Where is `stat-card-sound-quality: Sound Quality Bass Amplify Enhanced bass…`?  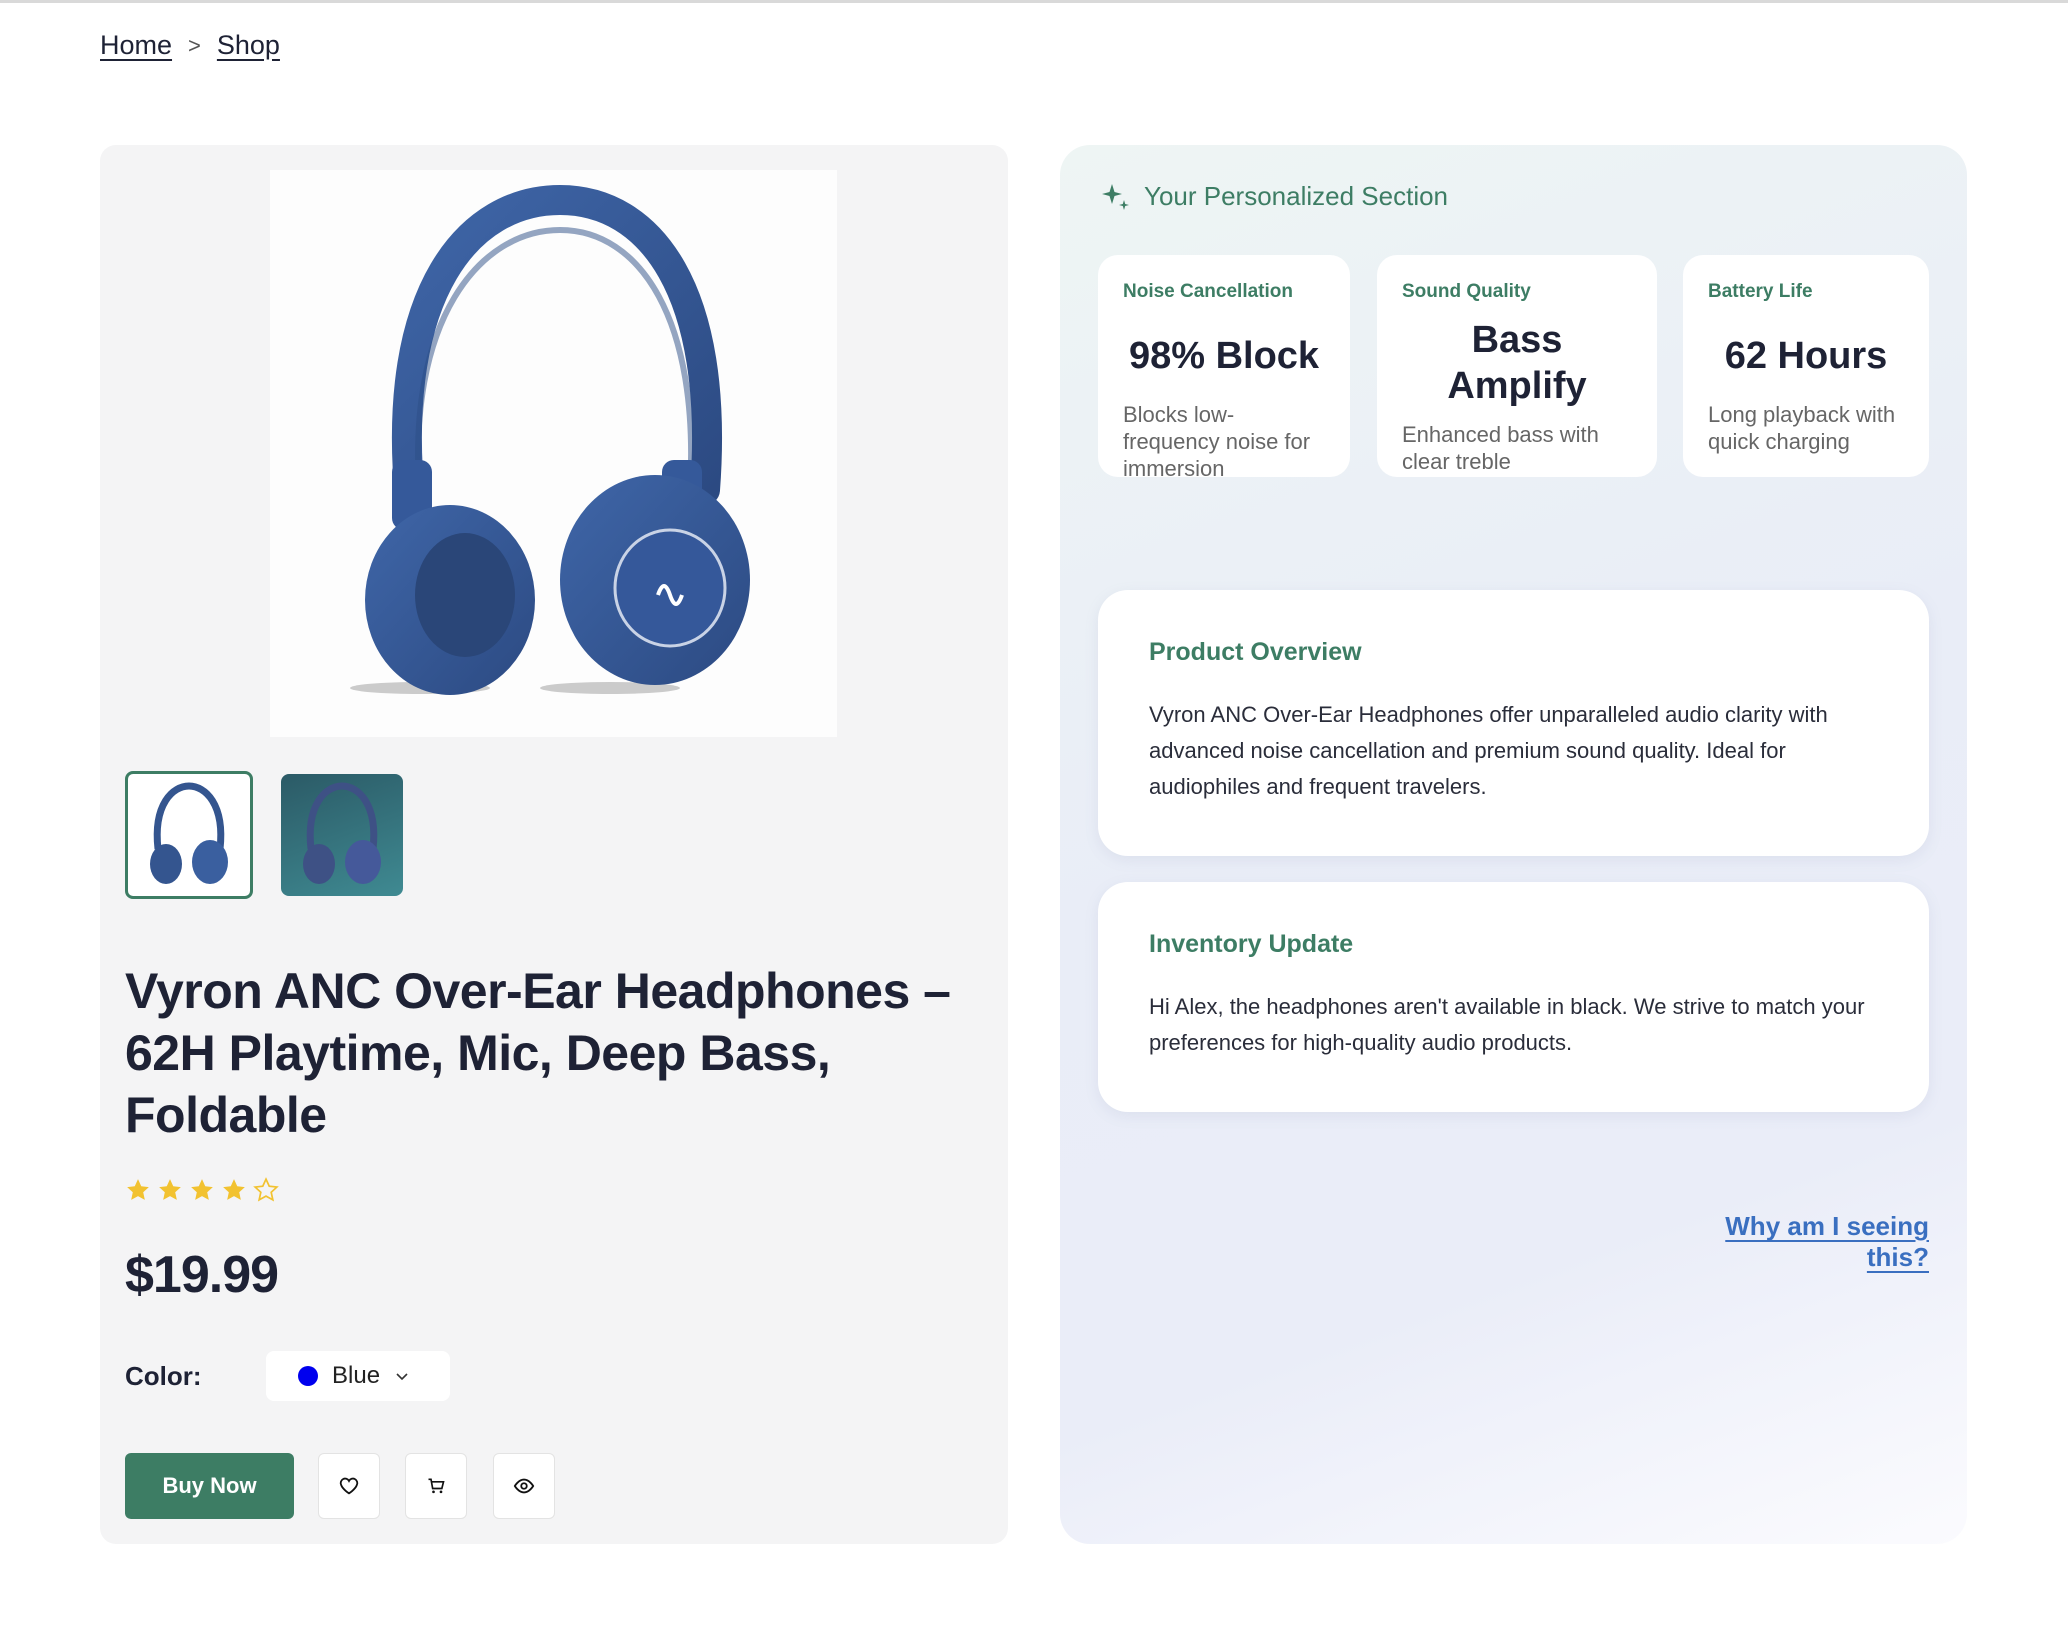 stat-card-sound-quality: Sound Quality Bass Amplify Enhanced bass… is located at coordinates (1517, 366).